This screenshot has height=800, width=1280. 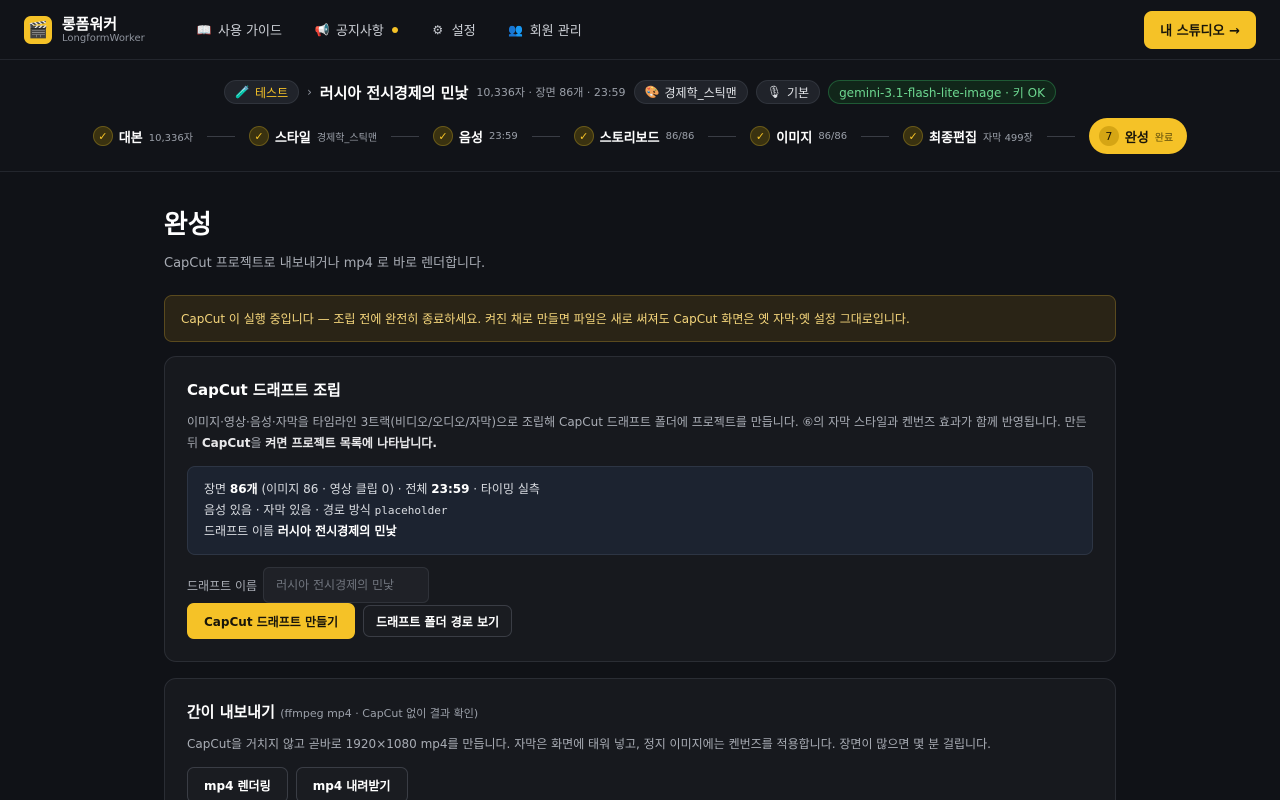 What do you see at coordinates (325, 263) in the screenshot?
I see `page-description: CapCut 프로젝트로 내보내거나 mp4 로 바로 렌더합니다.` at bounding box center [325, 263].